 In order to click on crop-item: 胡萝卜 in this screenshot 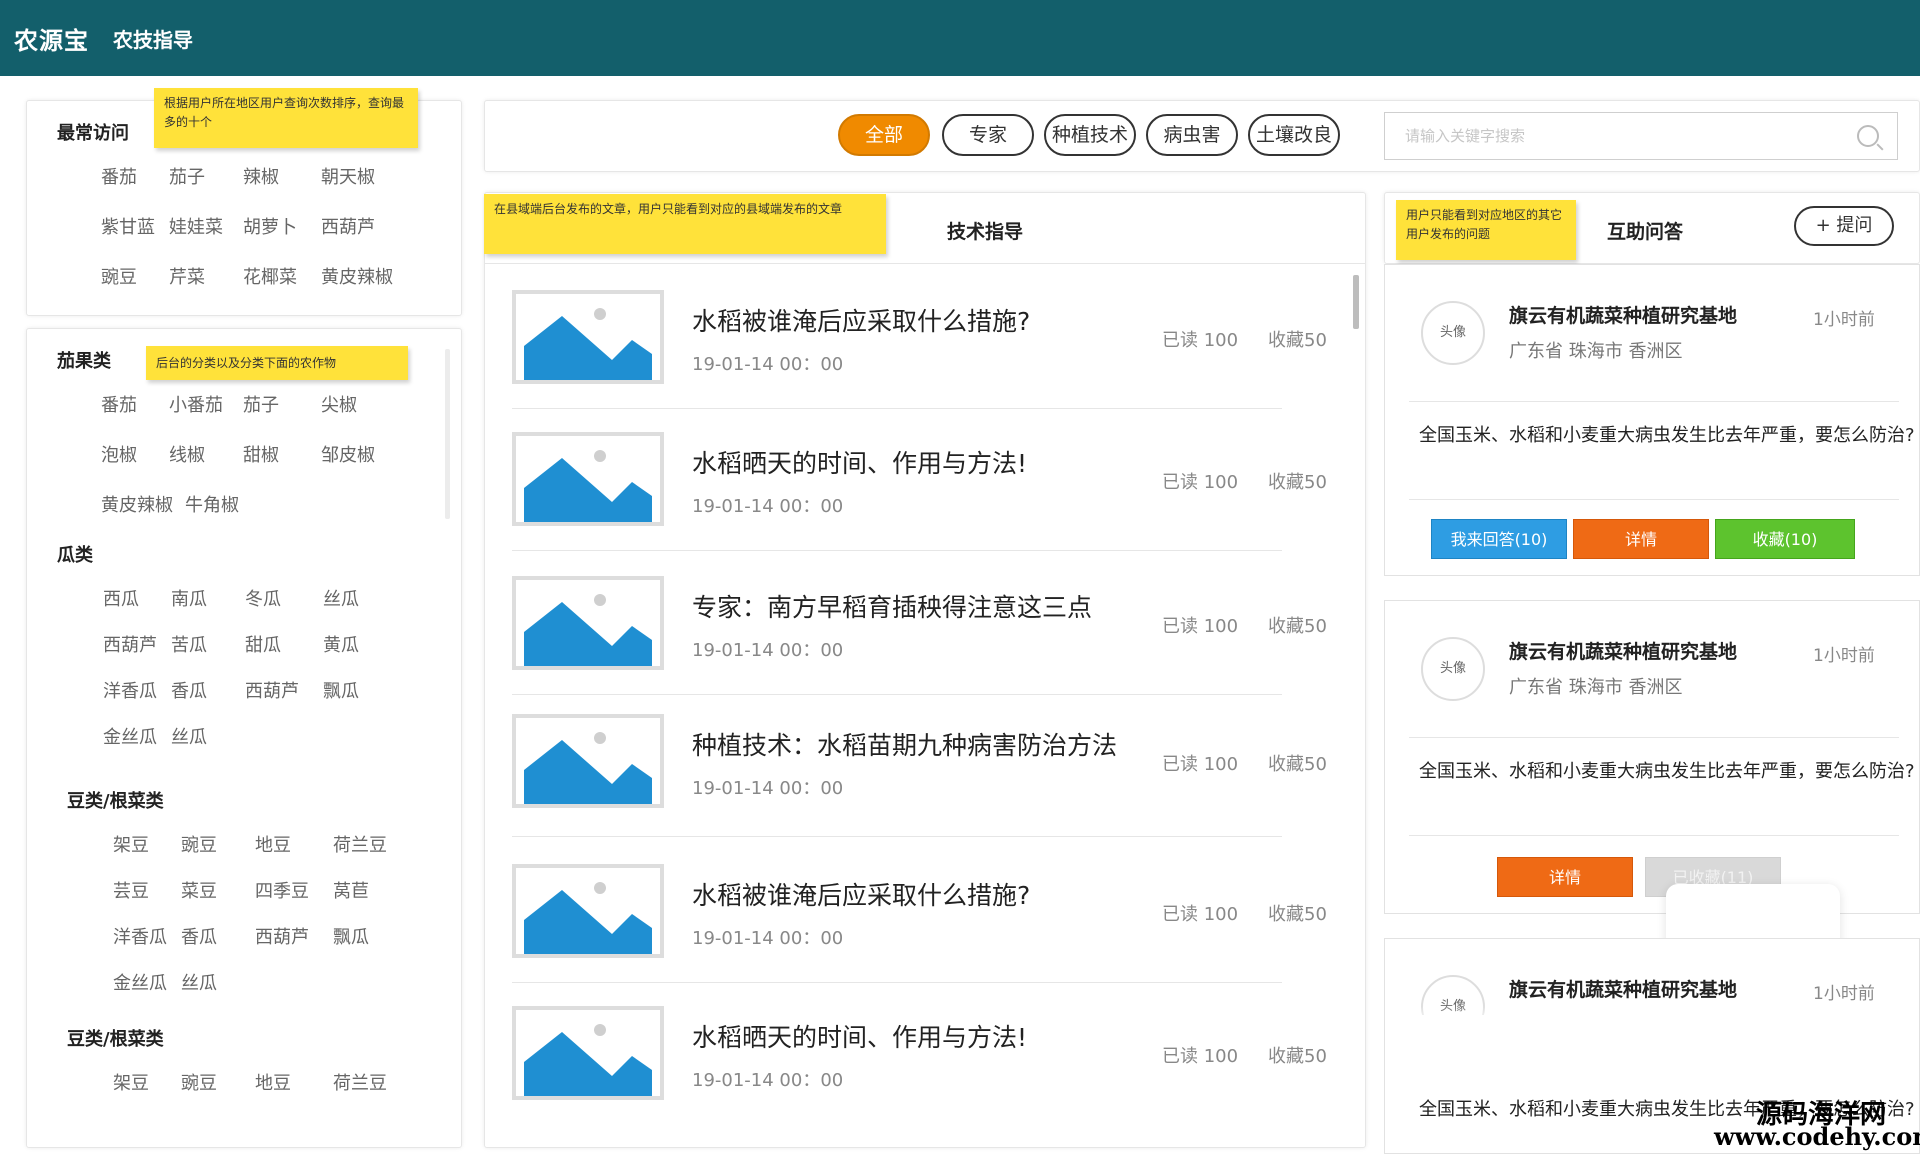, I will do `click(282, 238)`.